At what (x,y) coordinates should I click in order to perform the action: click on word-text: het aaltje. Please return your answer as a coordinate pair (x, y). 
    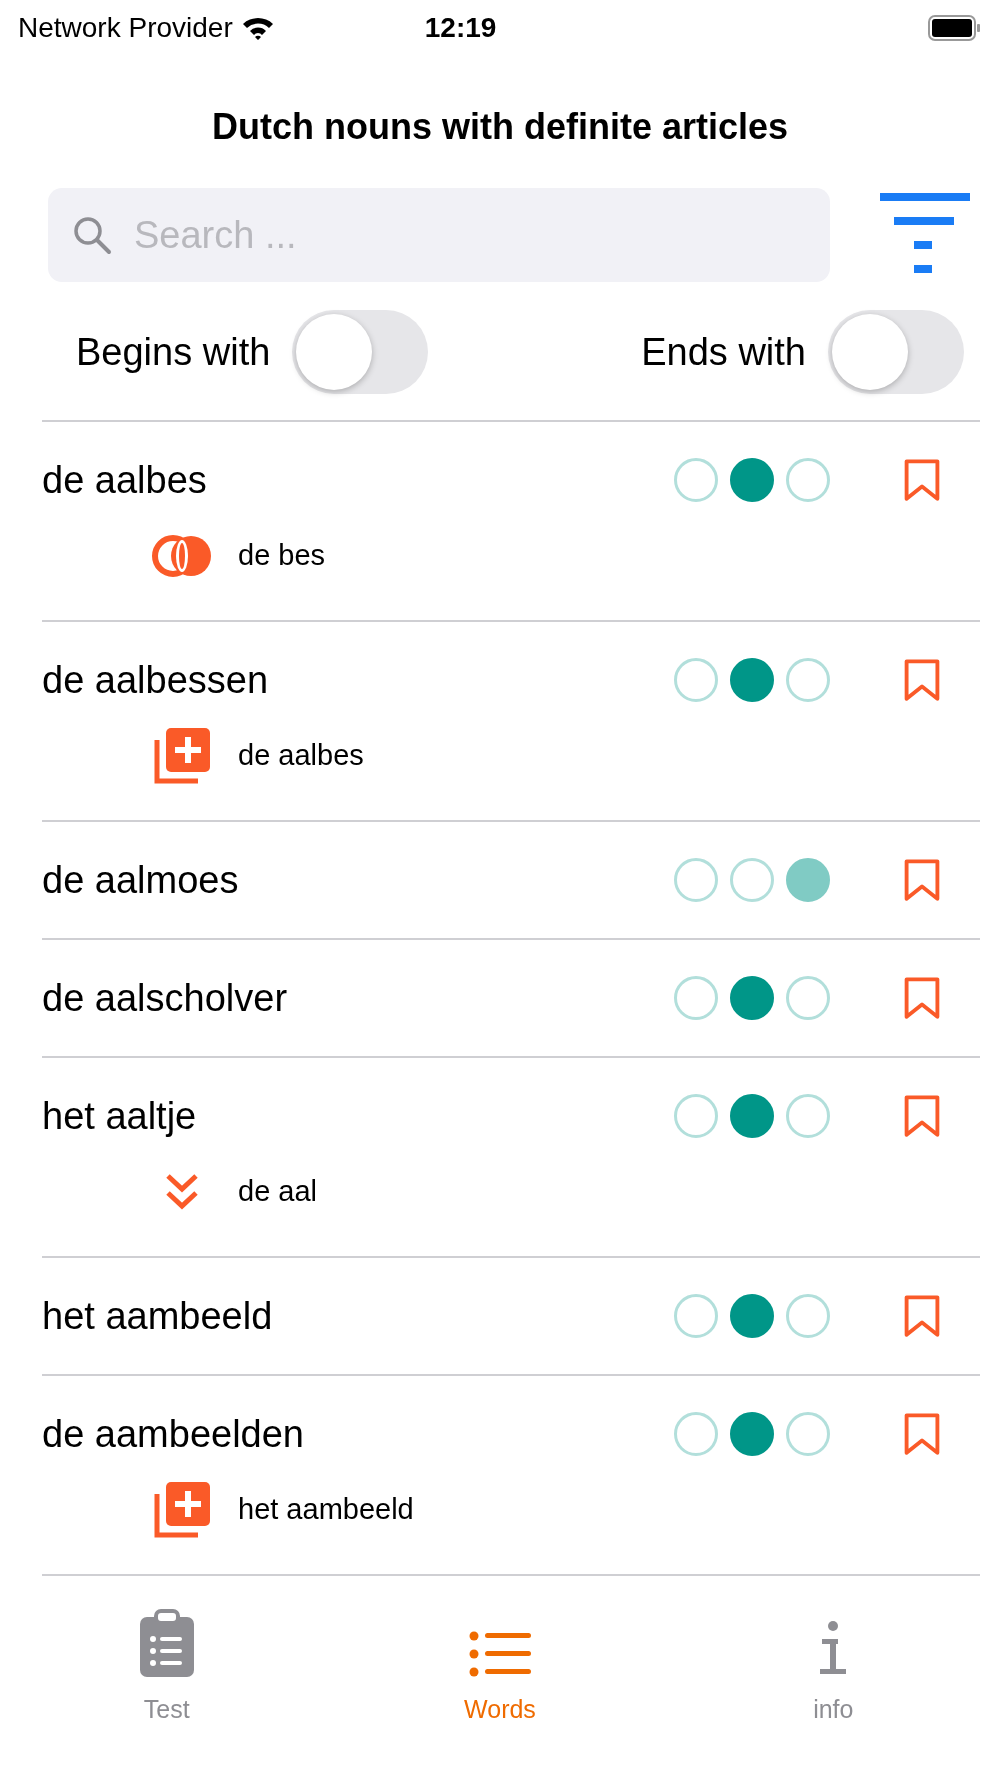
    Looking at the image, I should click on (119, 1116).